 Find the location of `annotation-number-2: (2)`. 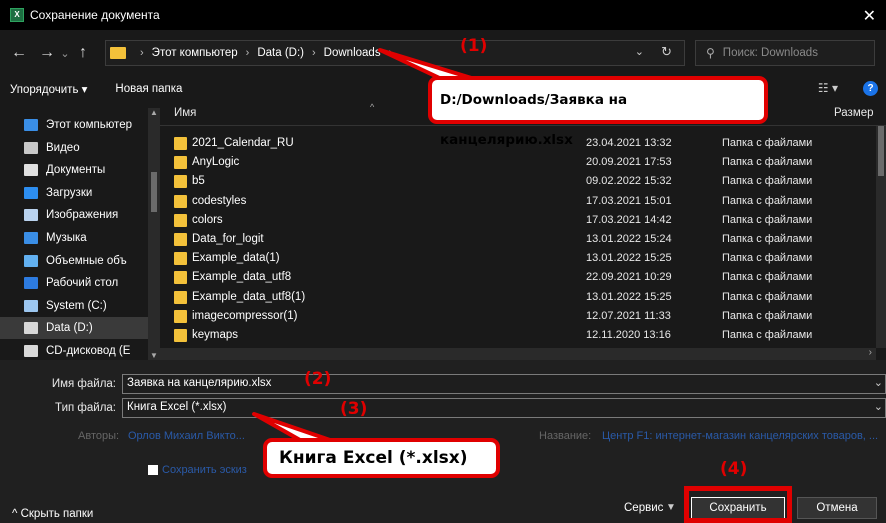

annotation-number-2: (2) is located at coordinates (318, 379).